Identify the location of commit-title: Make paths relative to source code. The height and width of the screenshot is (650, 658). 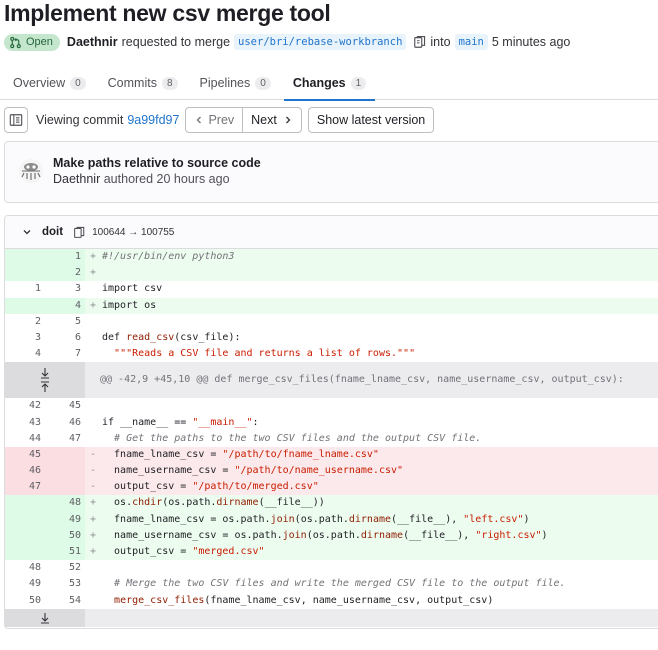
(157, 163).